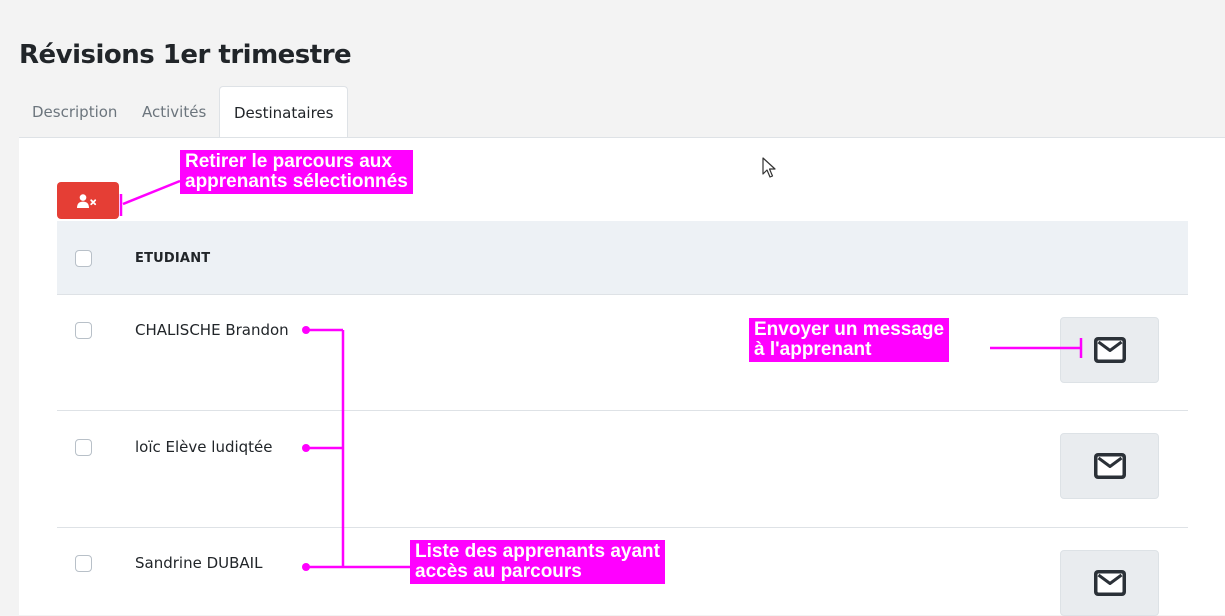  I want to click on annotation-text: Retirer le parcours aux, so click(288, 161).